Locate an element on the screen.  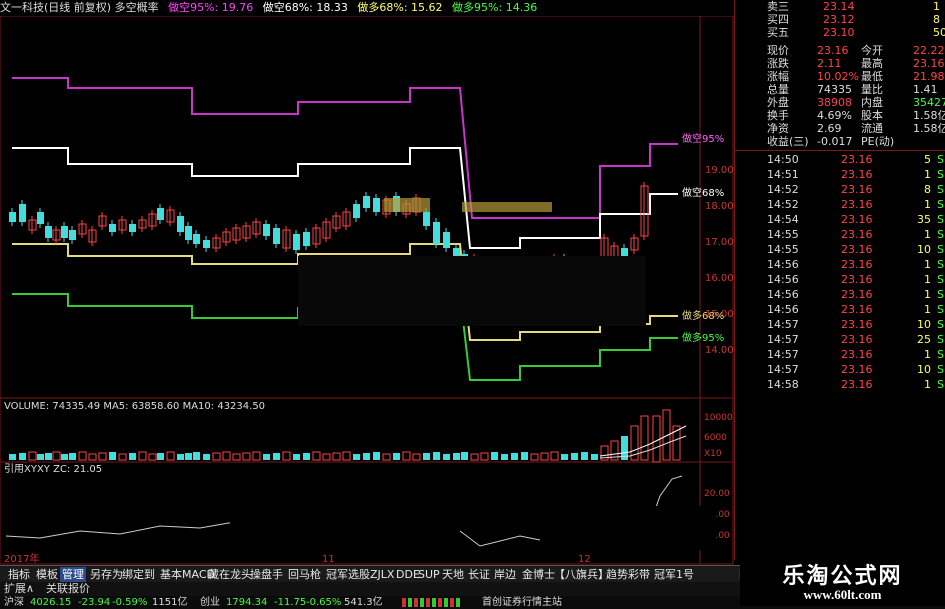
indicator-tab: 回马枪 is located at coordinates (304, 574).